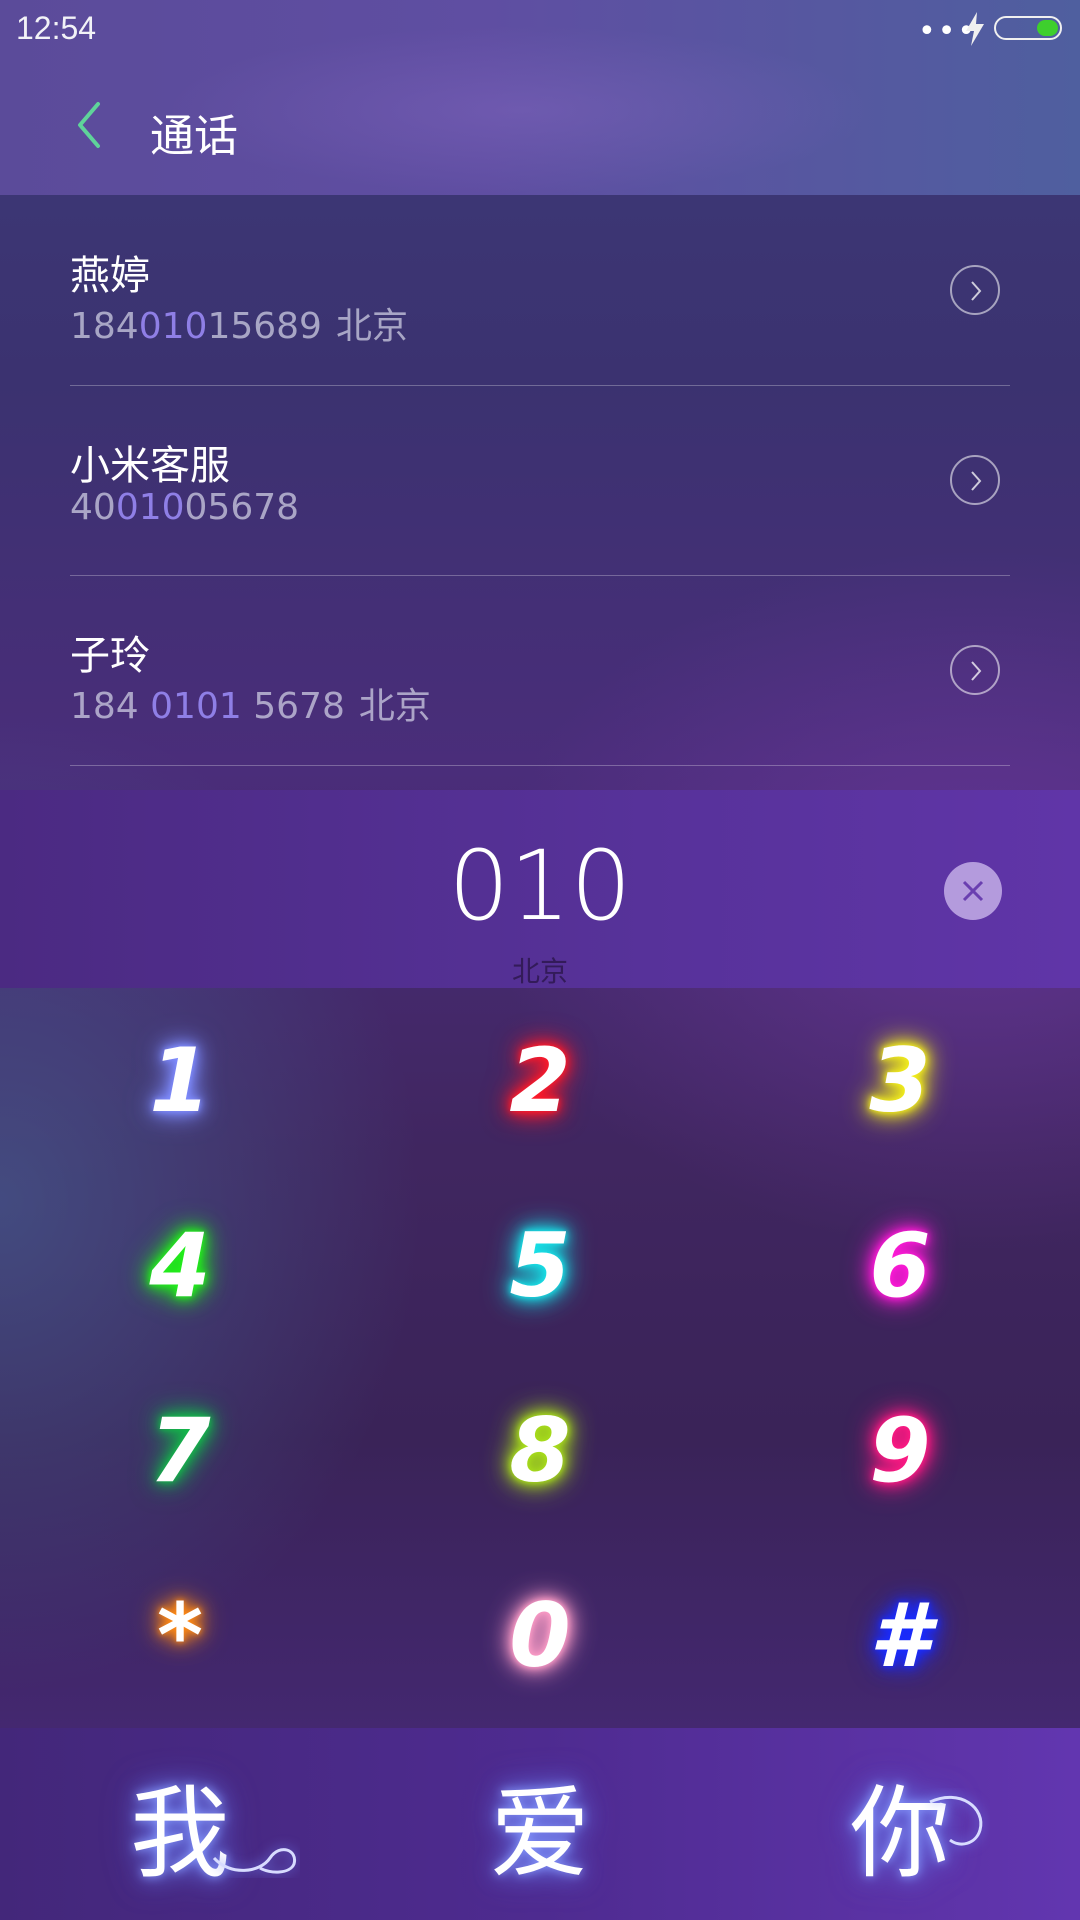 This screenshot has width=1080, height=1920. I want to click on key-8: 8, so click(540, 1450).